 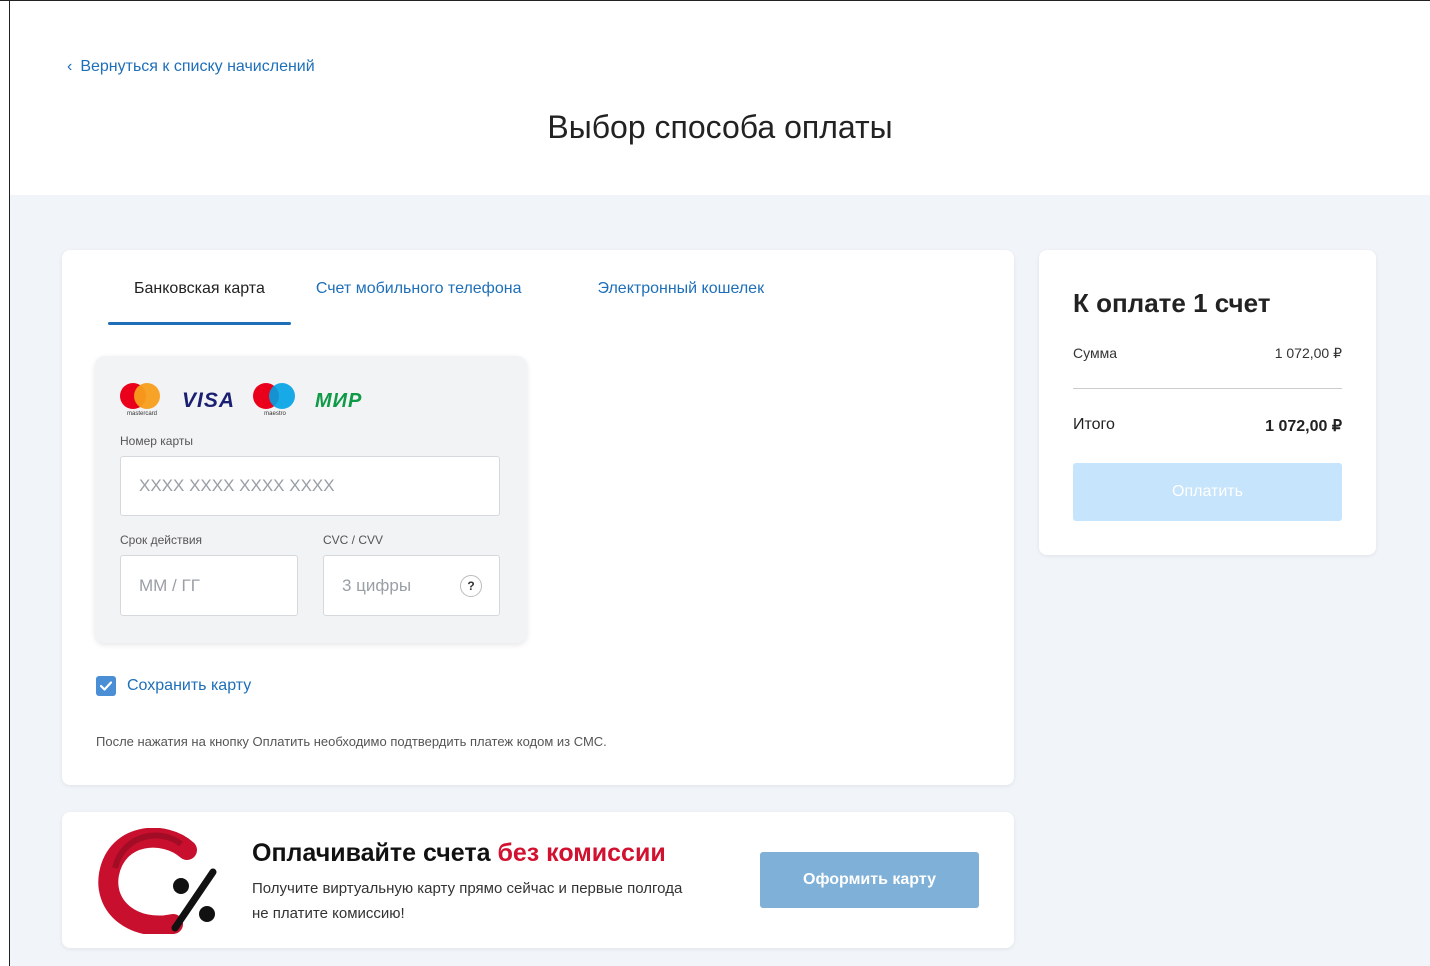 I want to click on save-card-checkbox: Сохранить карту, so click(x=173, y=686).